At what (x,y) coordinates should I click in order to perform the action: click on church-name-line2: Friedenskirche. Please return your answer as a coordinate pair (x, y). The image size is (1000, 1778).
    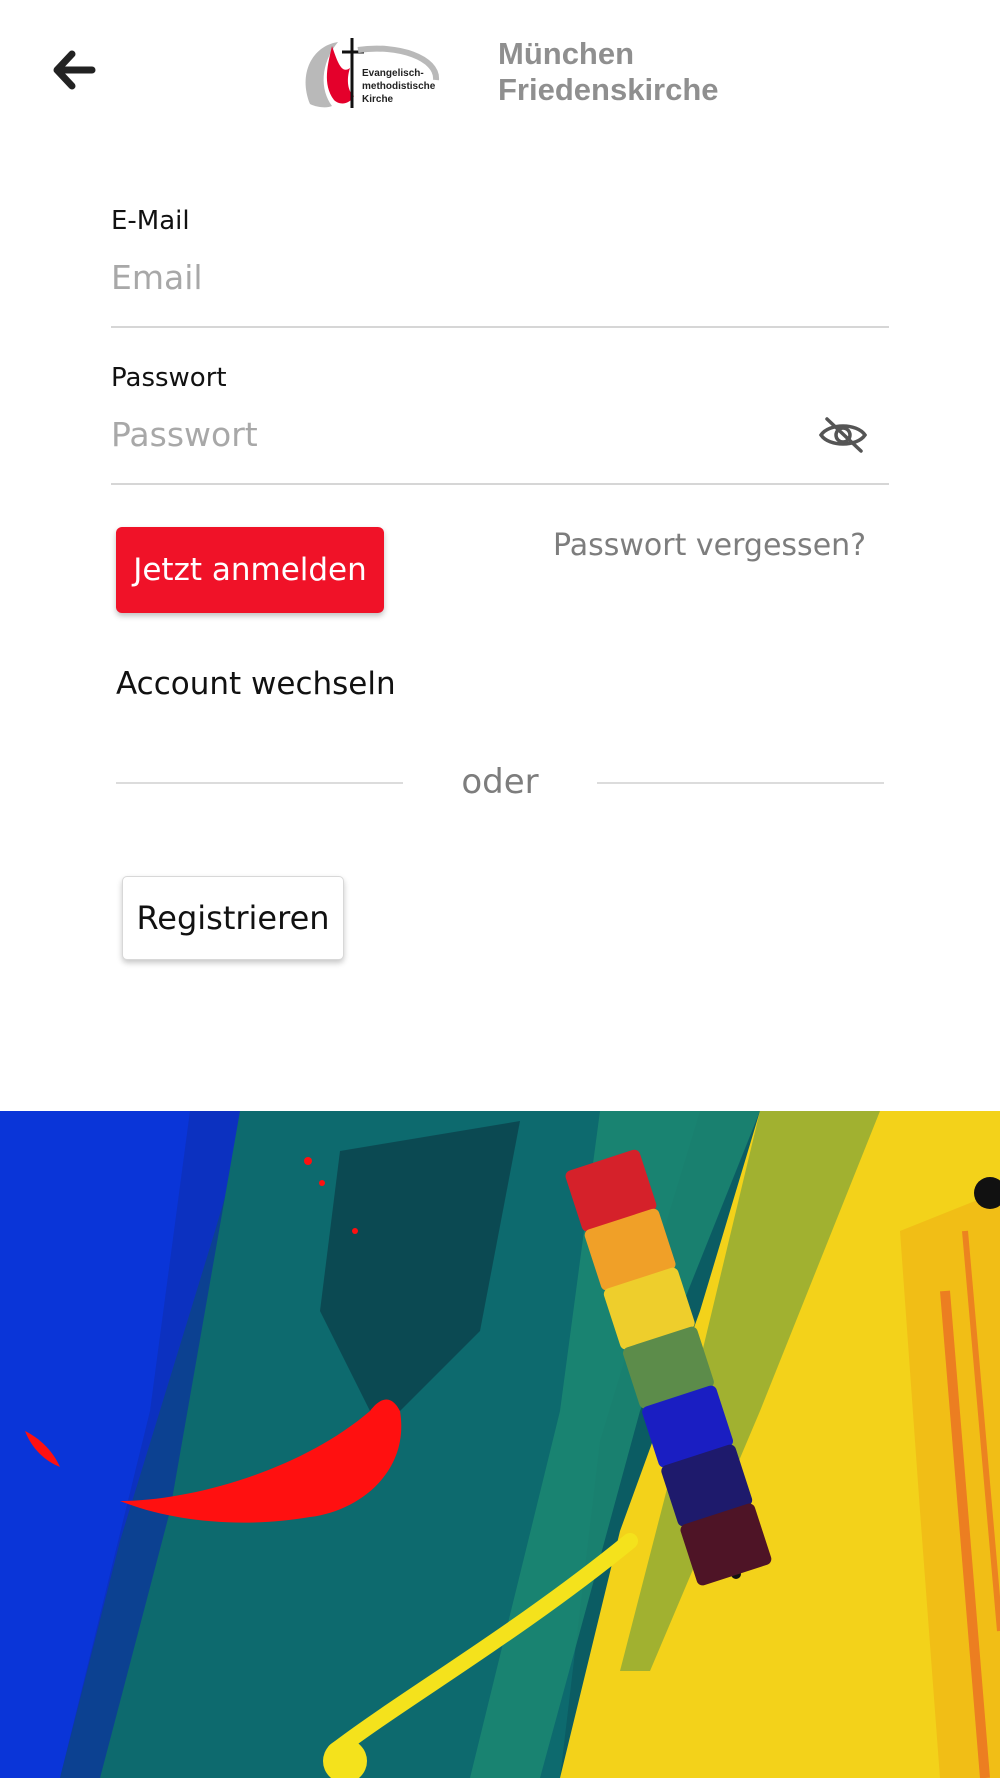
    Looking at the image, I should click on (608, 89).